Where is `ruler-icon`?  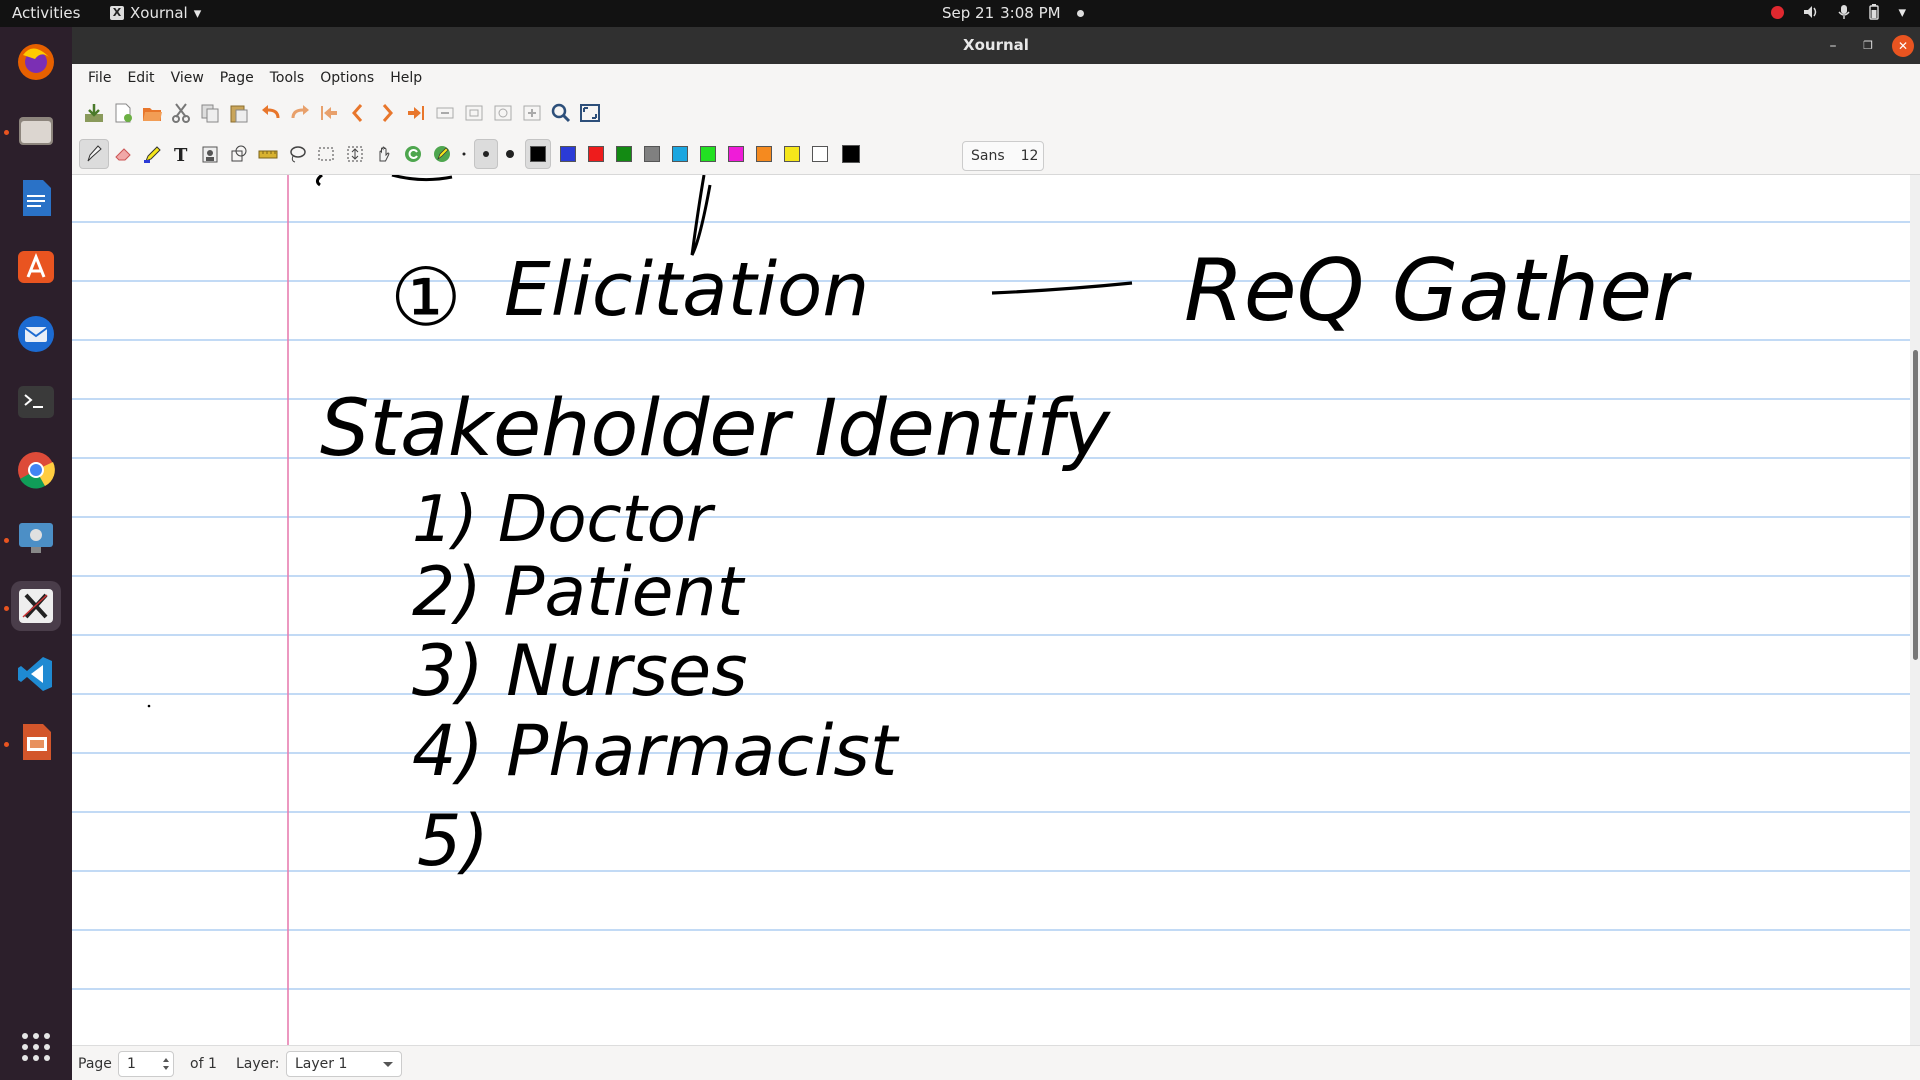
ruler-icon is located at coordinates (268, 154).